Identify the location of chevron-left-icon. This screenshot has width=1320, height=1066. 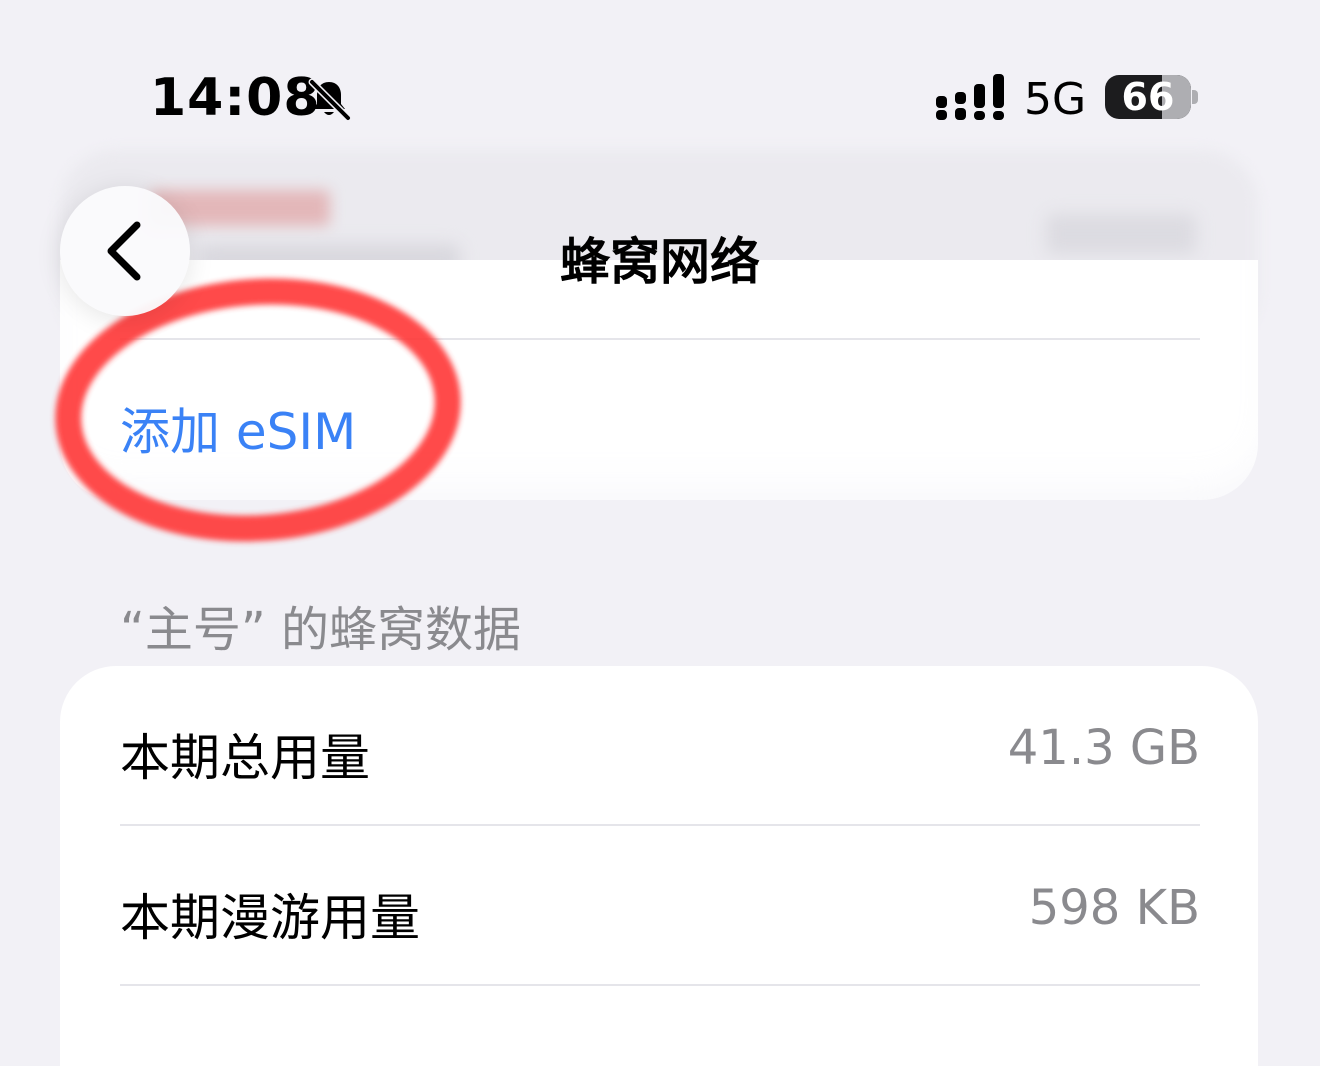
(124, 251).